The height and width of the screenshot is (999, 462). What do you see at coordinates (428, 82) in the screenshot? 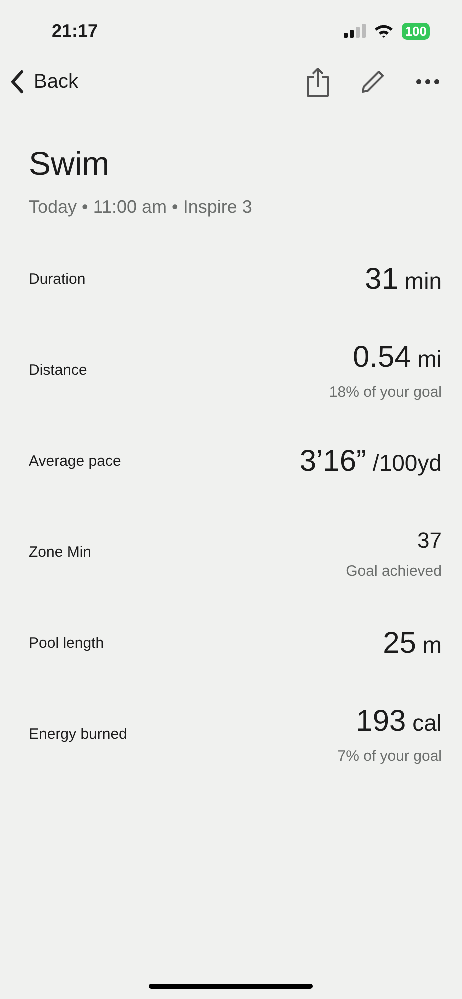
I see `more-icon` at bounding box center [428, 82].